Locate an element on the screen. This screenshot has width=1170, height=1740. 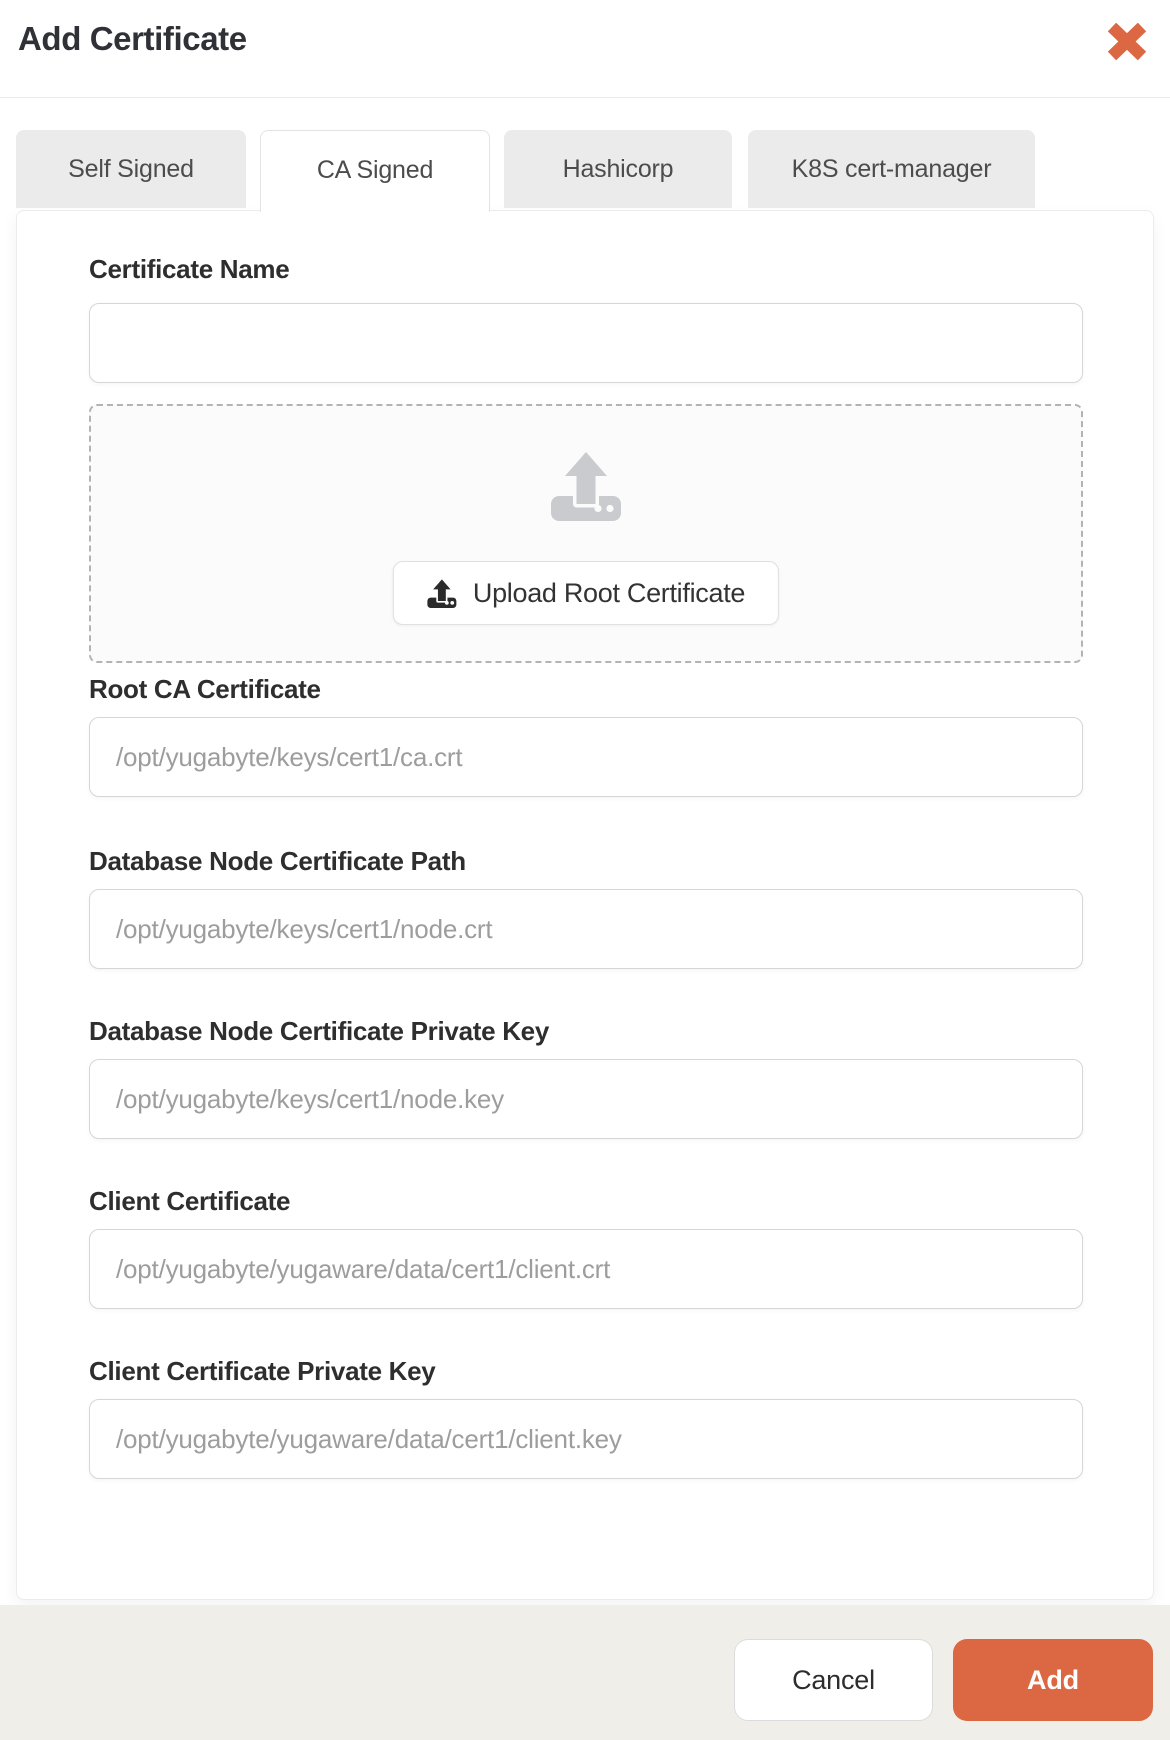
upload-icon is located at coordinates (586, 486).